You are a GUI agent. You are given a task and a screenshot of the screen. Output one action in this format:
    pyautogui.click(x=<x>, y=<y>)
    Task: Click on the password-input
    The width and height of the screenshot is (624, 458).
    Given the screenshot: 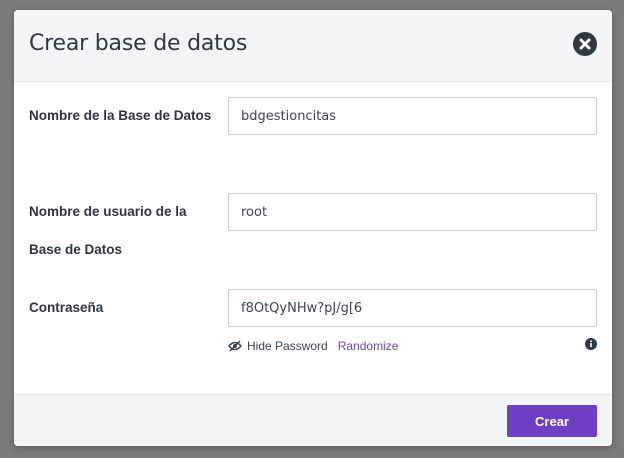 What is the action you would take?
    pyautogui.click(x=412, y=308)
    